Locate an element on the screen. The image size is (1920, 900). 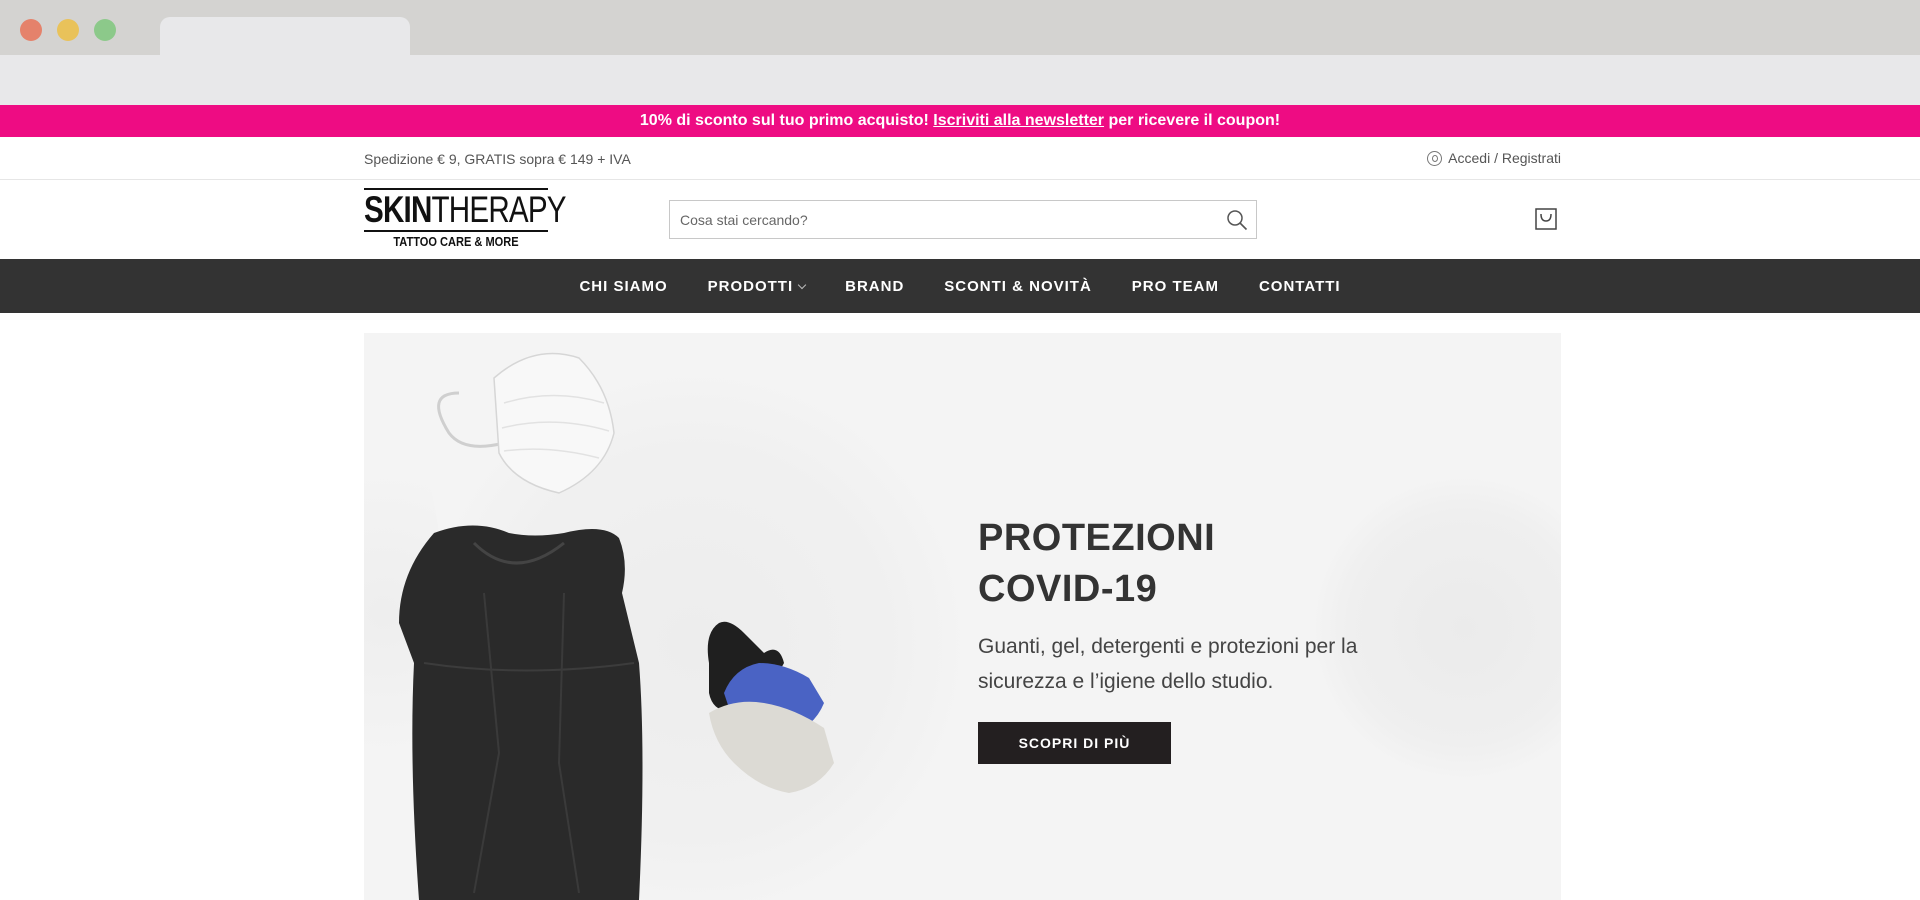
browser-titlebar is located at coordinates (960, 27).